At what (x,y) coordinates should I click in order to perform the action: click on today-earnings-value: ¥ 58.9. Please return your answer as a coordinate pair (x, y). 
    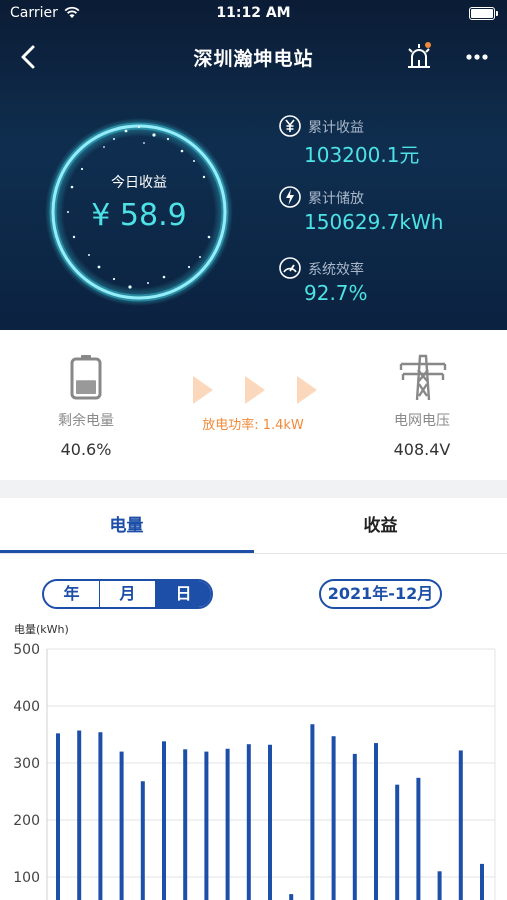
    Looking at the image, I should click on (139, 215).